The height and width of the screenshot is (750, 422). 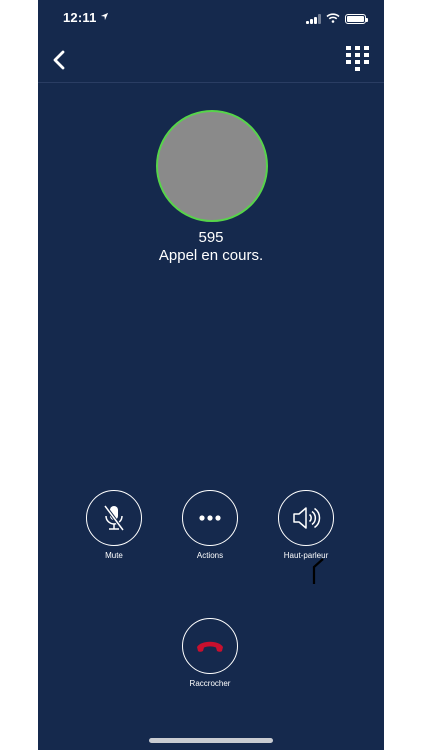 I want to click on dialpad-icon, so click(x=357, y=58).